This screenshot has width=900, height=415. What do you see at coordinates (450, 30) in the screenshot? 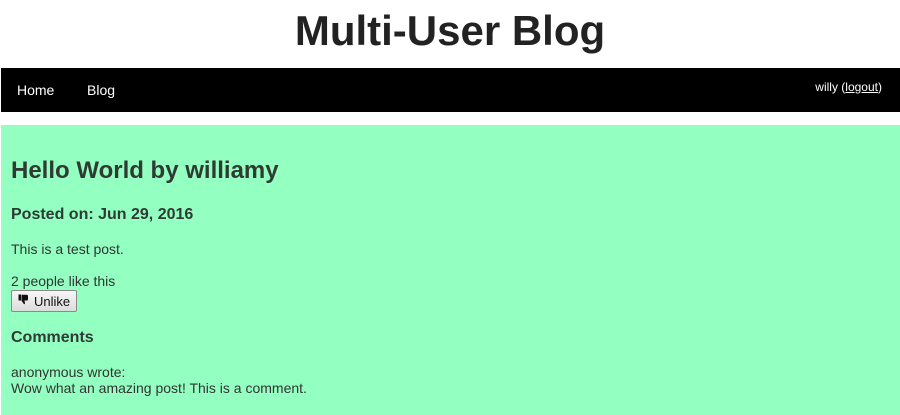
I see `site-title: Multi-User Blog` at bounding box center [450, 30].